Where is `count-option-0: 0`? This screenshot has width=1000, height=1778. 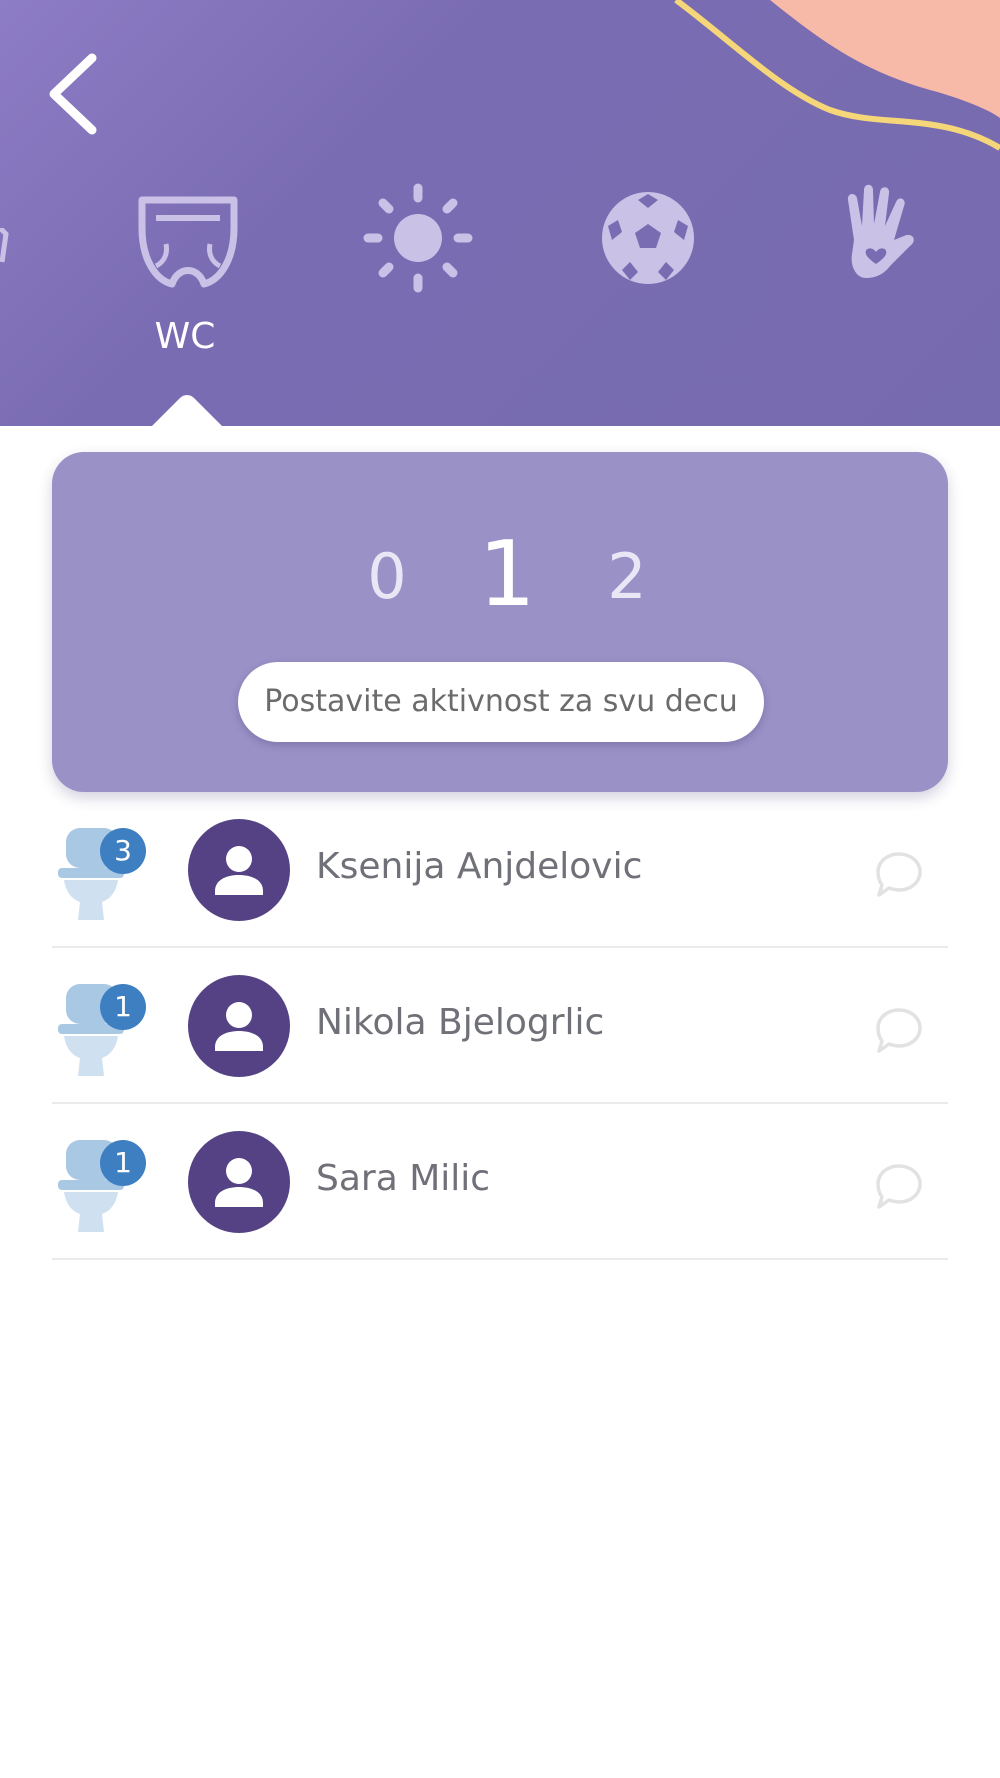 count-option-0: 0 is located at coordinates (387, 576).